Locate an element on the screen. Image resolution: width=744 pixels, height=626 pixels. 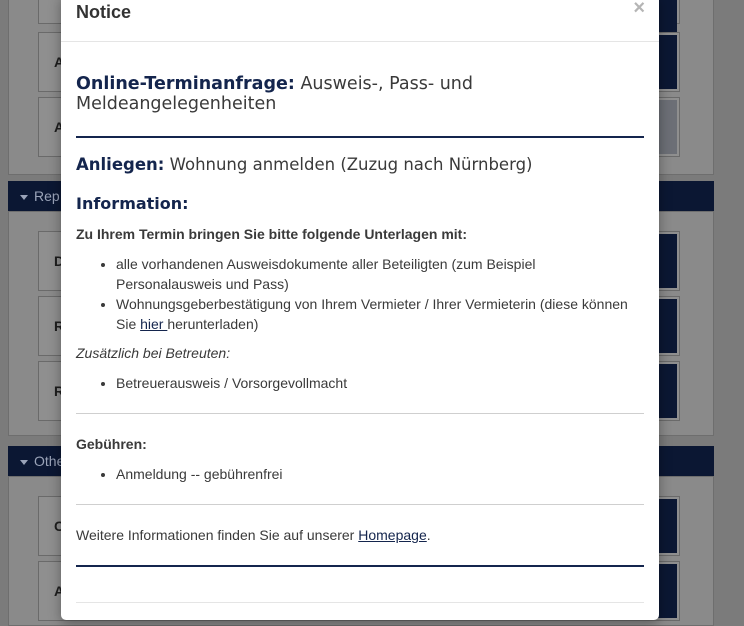
caregiver-list: Betreuerausweis / Vorsorgevollmacht is located at coordinates (360, 383).